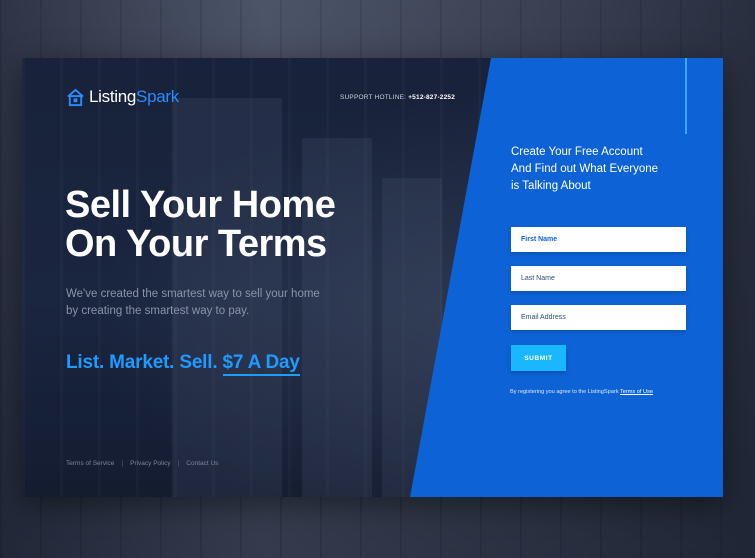 The image size is (755, 558). What do you see at coordinates (196, 244) in the screenshot?
I see `headline-line-2: On Your Terms` at bounding box center [196, 244].